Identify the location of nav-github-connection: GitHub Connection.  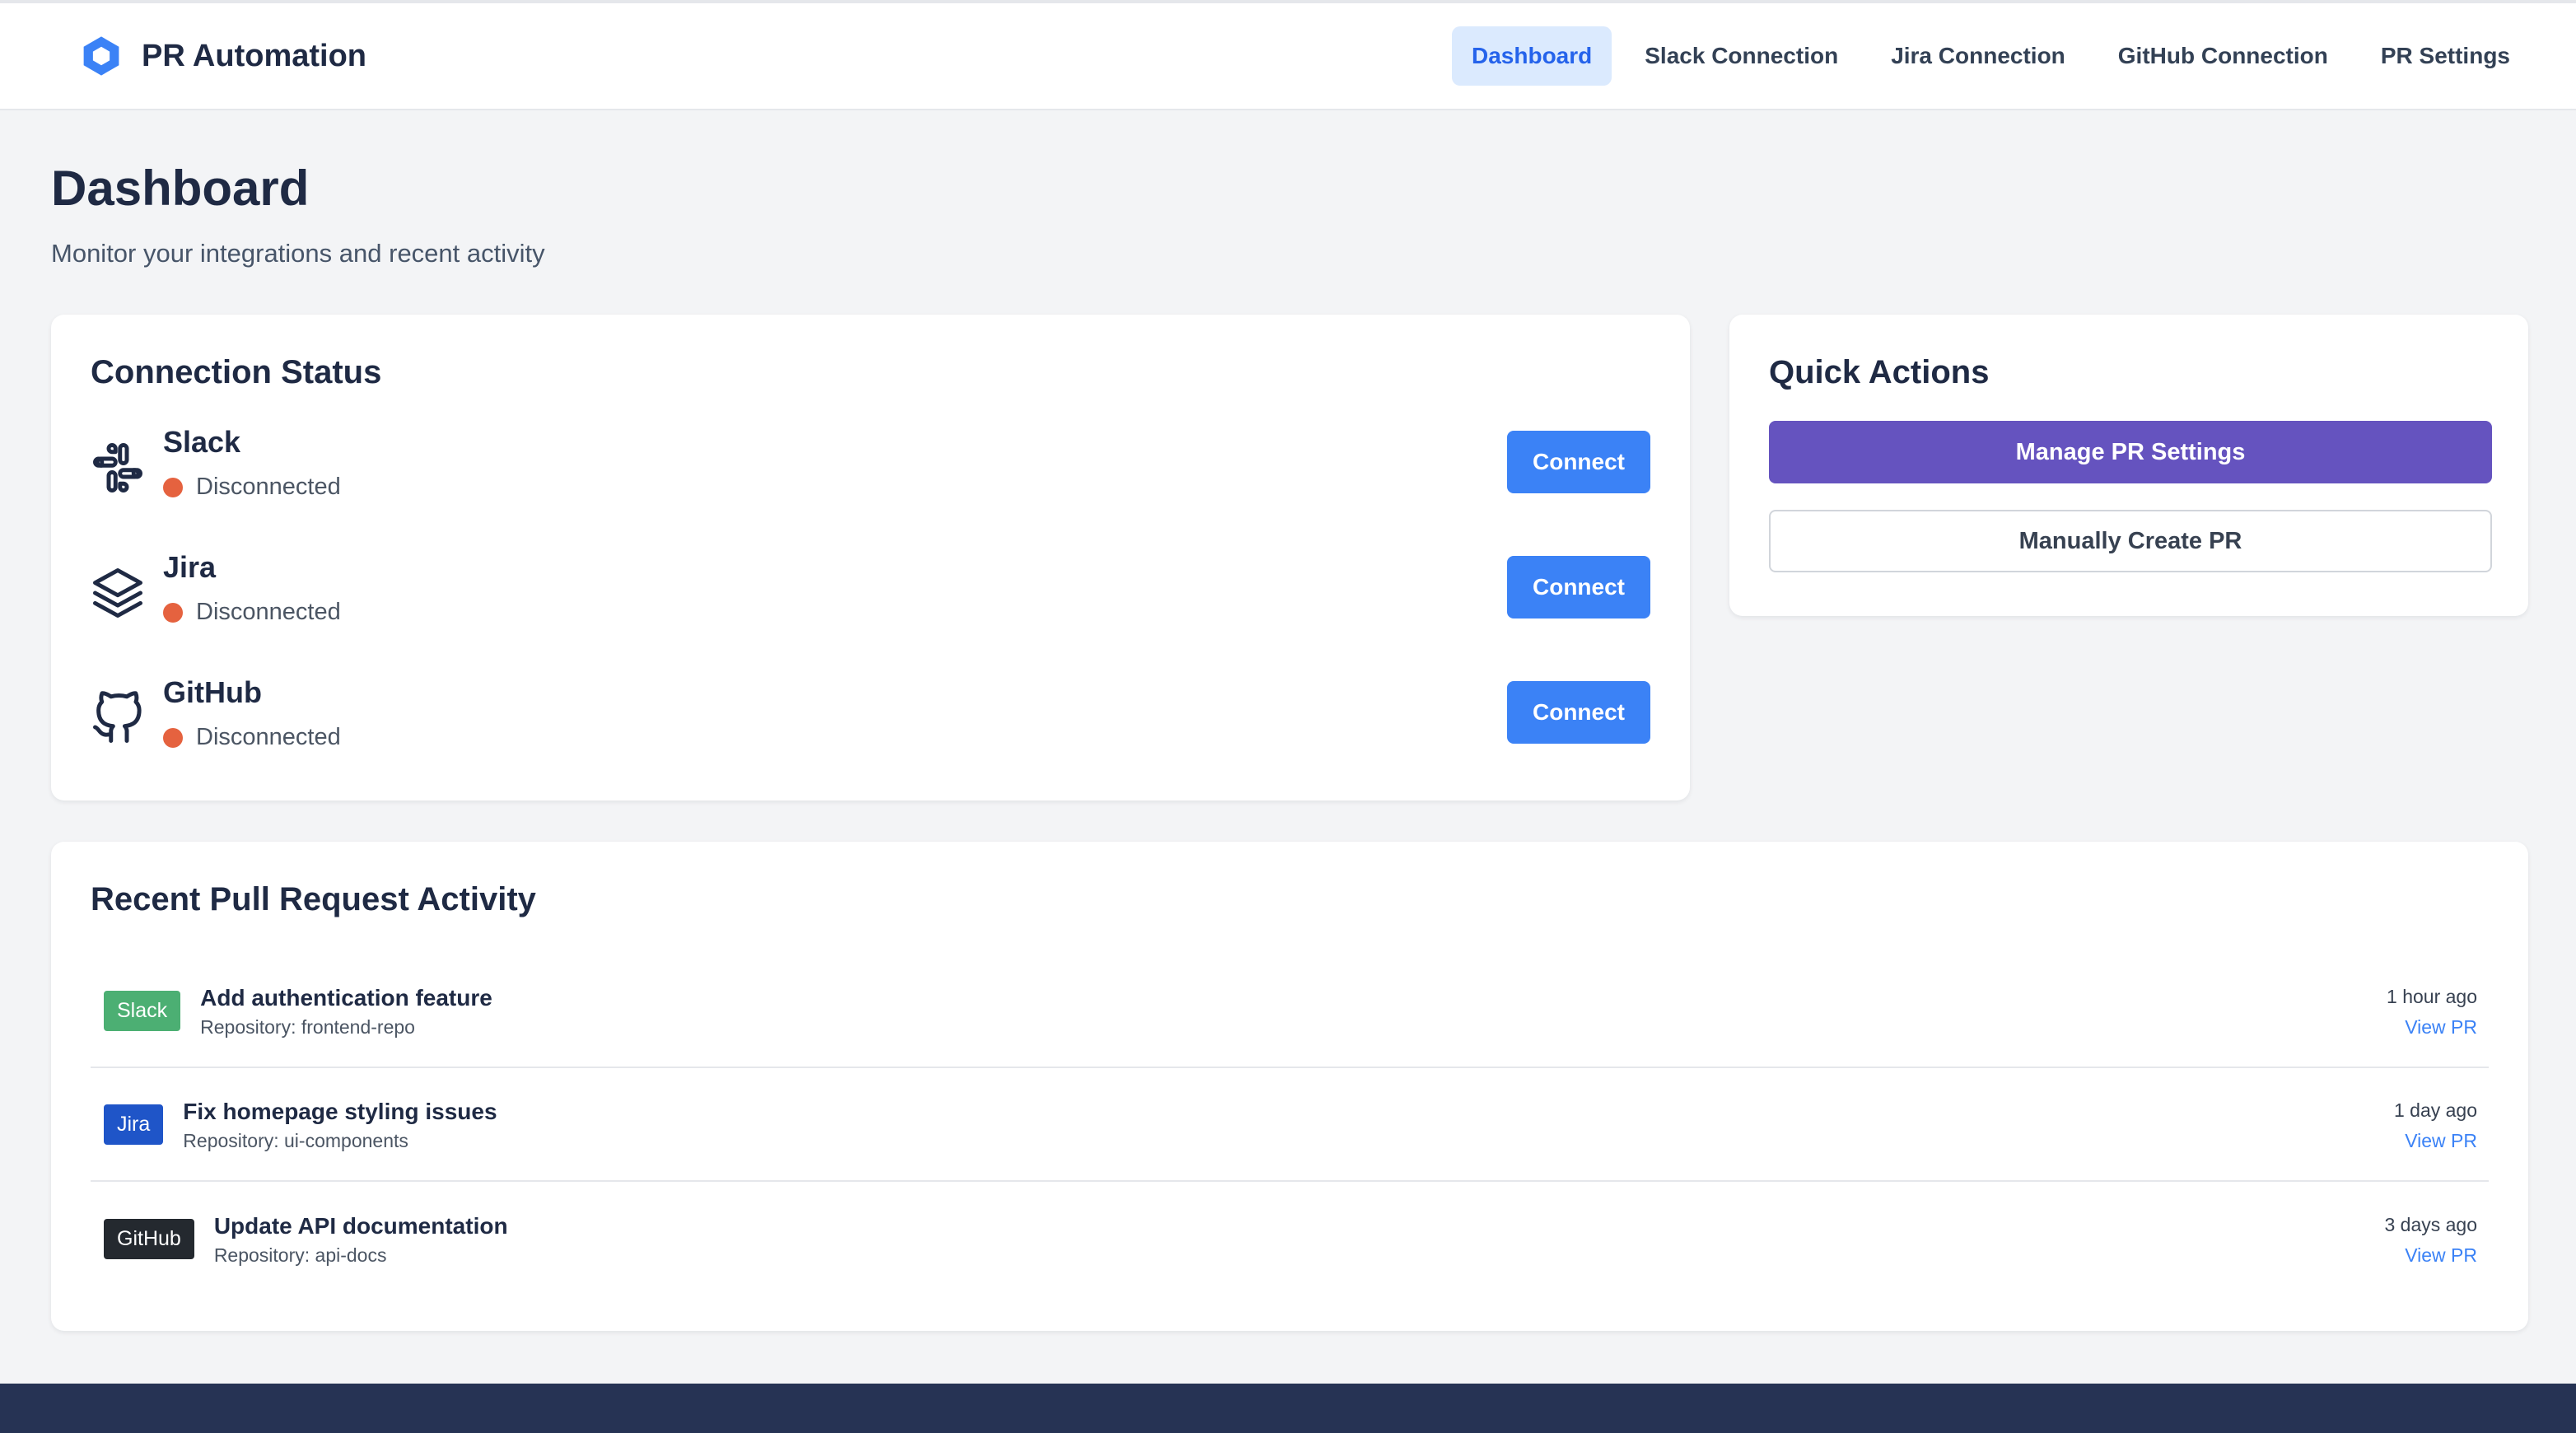
(2223, 56).